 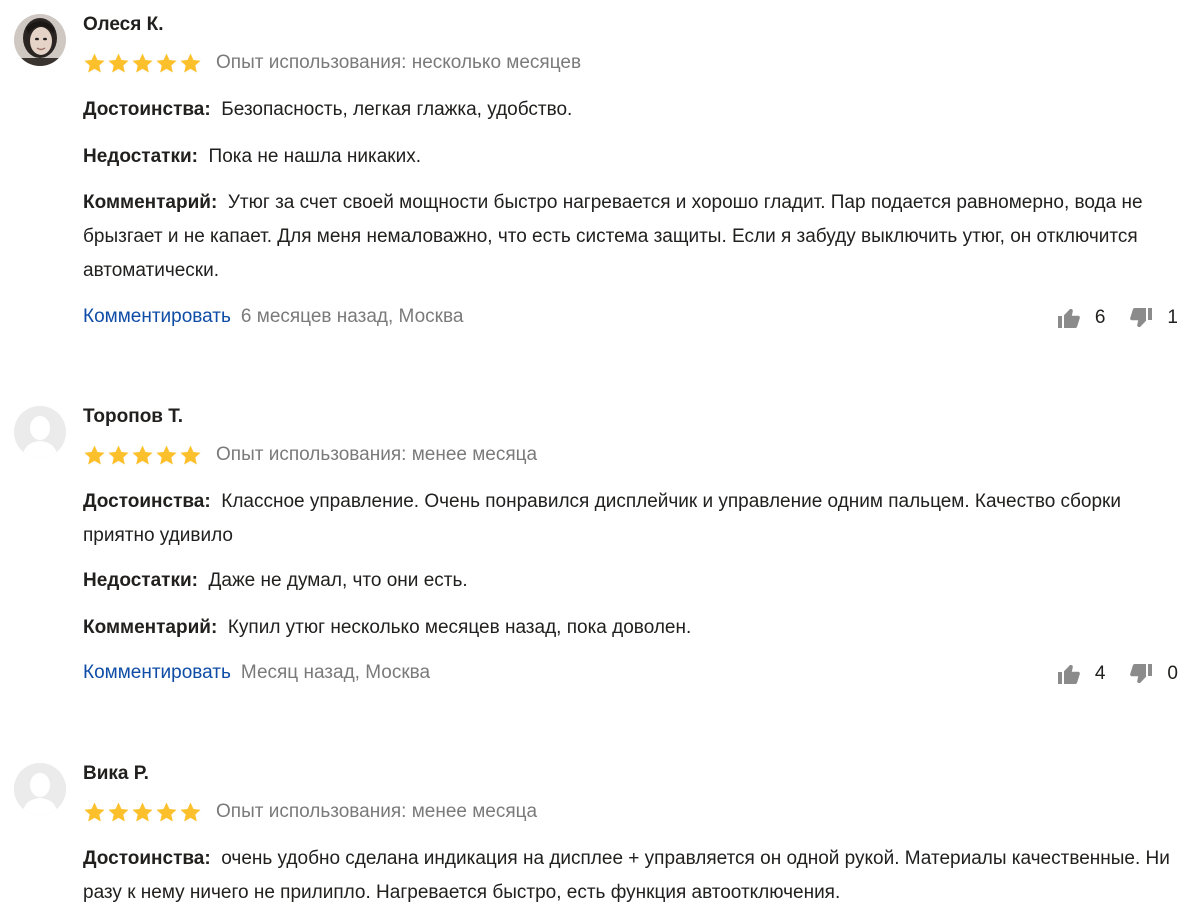 What do you see at coordinates (335, 672) in the screenshot?
I see `review-meta: Месяц назад, Москва` at bounding box center [335, 672].